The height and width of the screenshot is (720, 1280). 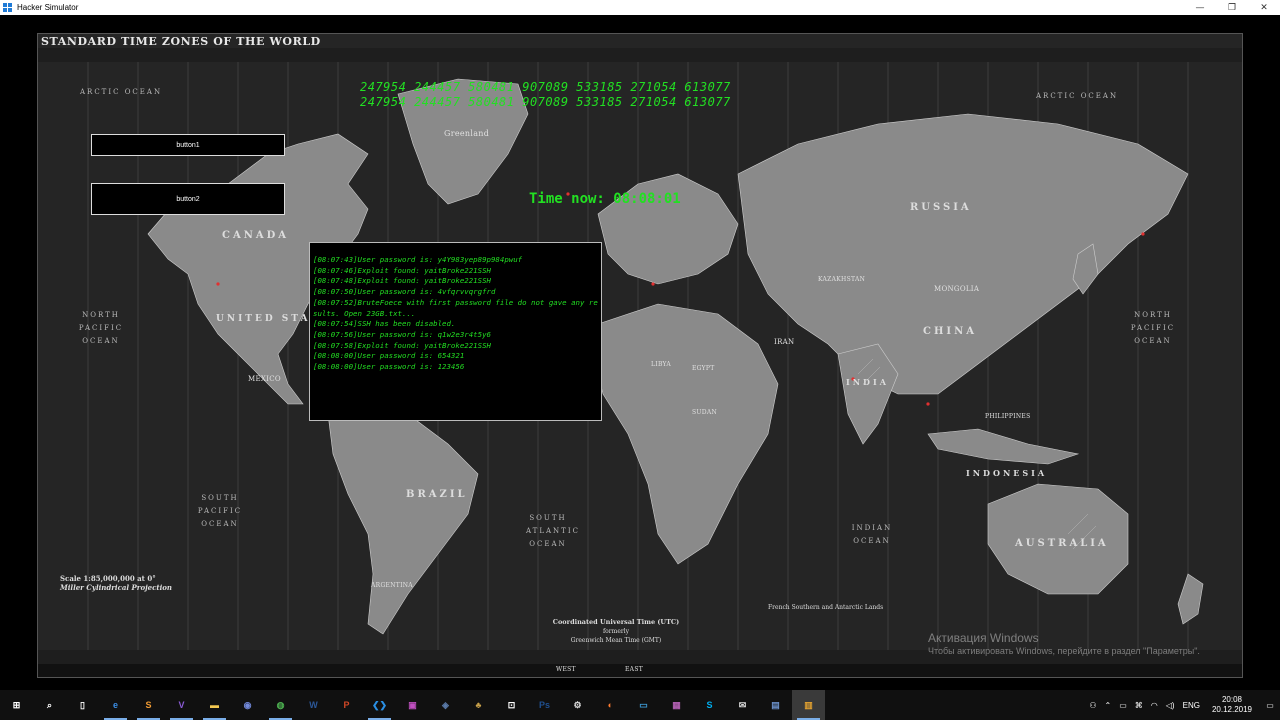 What do you see at coordinates (256, 235) in the screenshot?
I see `label-canada: CANADA` at bounding box center [256, 235].